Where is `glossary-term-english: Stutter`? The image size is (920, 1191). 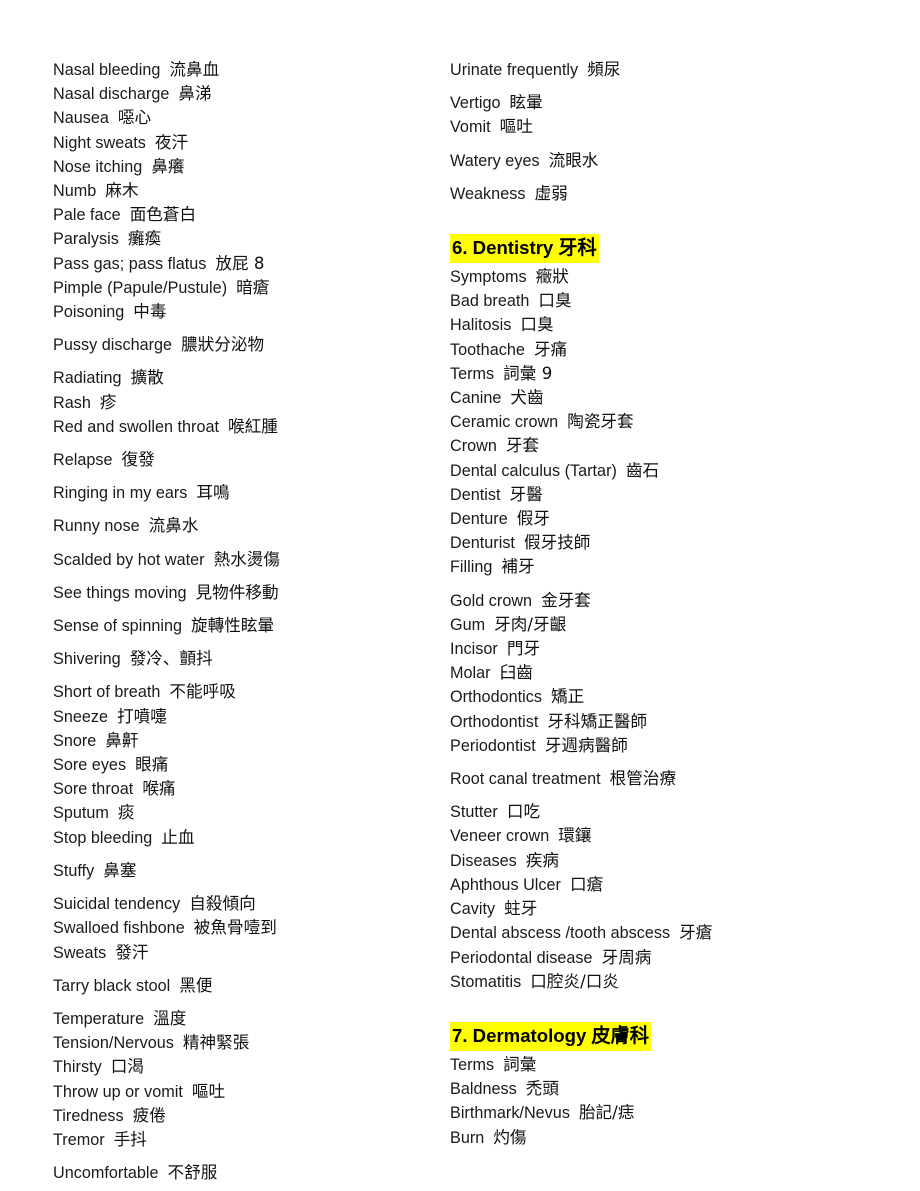
glossary-term-english: Stutter is located at coordinates (474, 812).